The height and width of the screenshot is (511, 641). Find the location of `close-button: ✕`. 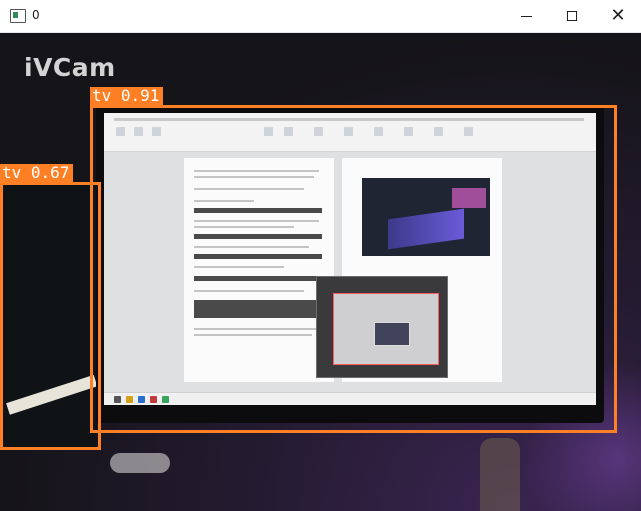

close-button: ✕ is located at coordinates (618, 16).